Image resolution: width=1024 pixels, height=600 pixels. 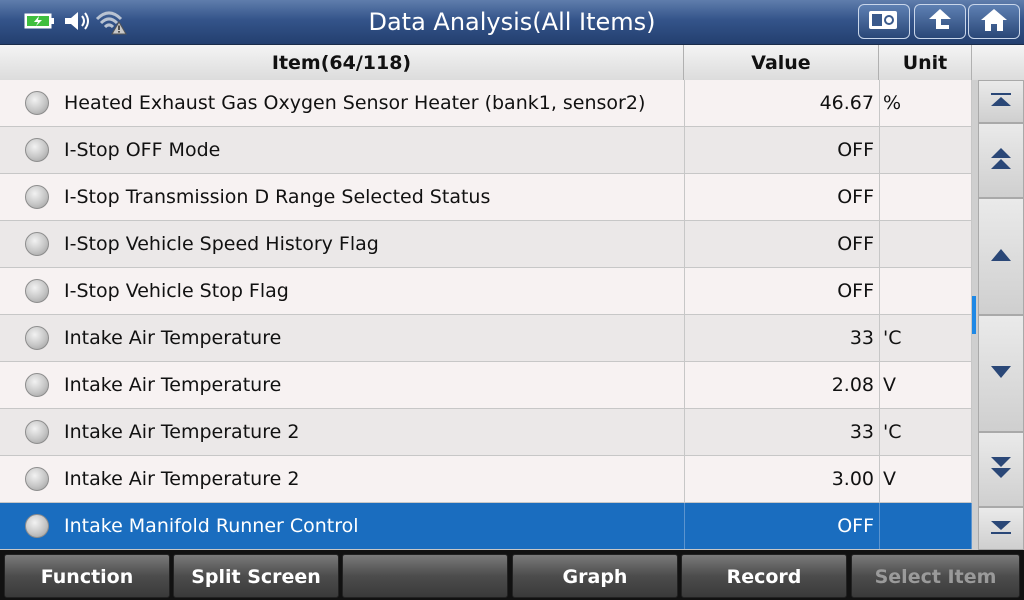 What do you see at coordinates (142, 150) in the screenshot?
I see `item-name: I-Stop OFF Mode` at bounding box center [142, 150].